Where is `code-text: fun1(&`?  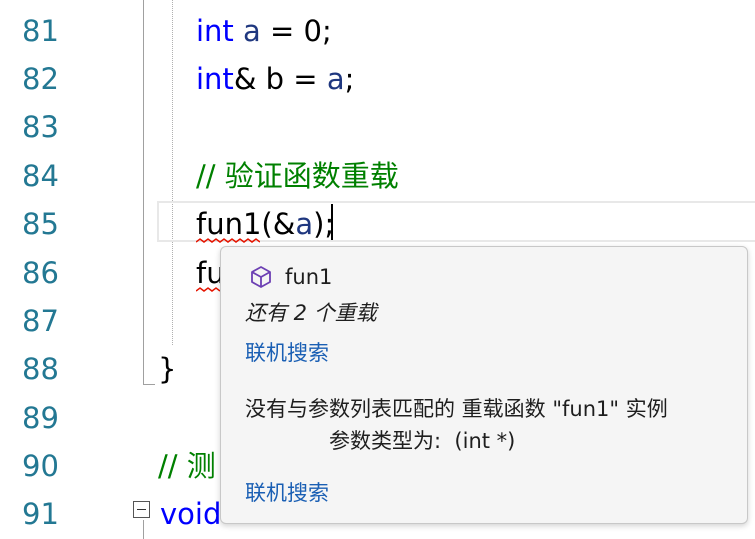 code-text: fun1(& is located at coordinates (246, 224).